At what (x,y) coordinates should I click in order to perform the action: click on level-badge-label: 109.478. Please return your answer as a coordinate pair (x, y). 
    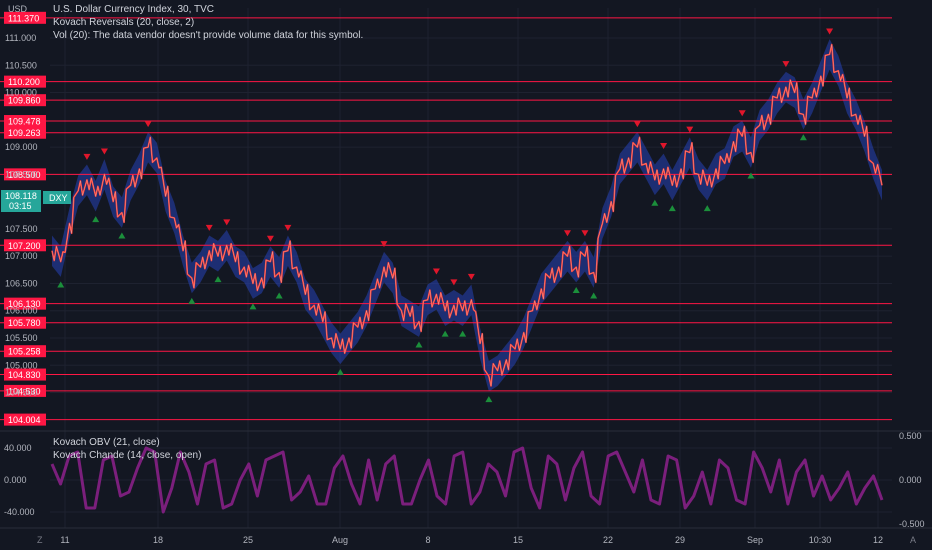
    Looking at the image, I should click on (24, 122).